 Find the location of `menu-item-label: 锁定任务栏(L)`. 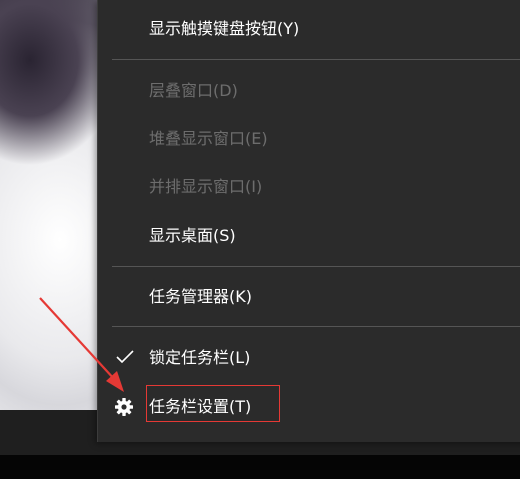

menu-item-label: 锁定任务栏(L) is located at coordinates (200, 357).